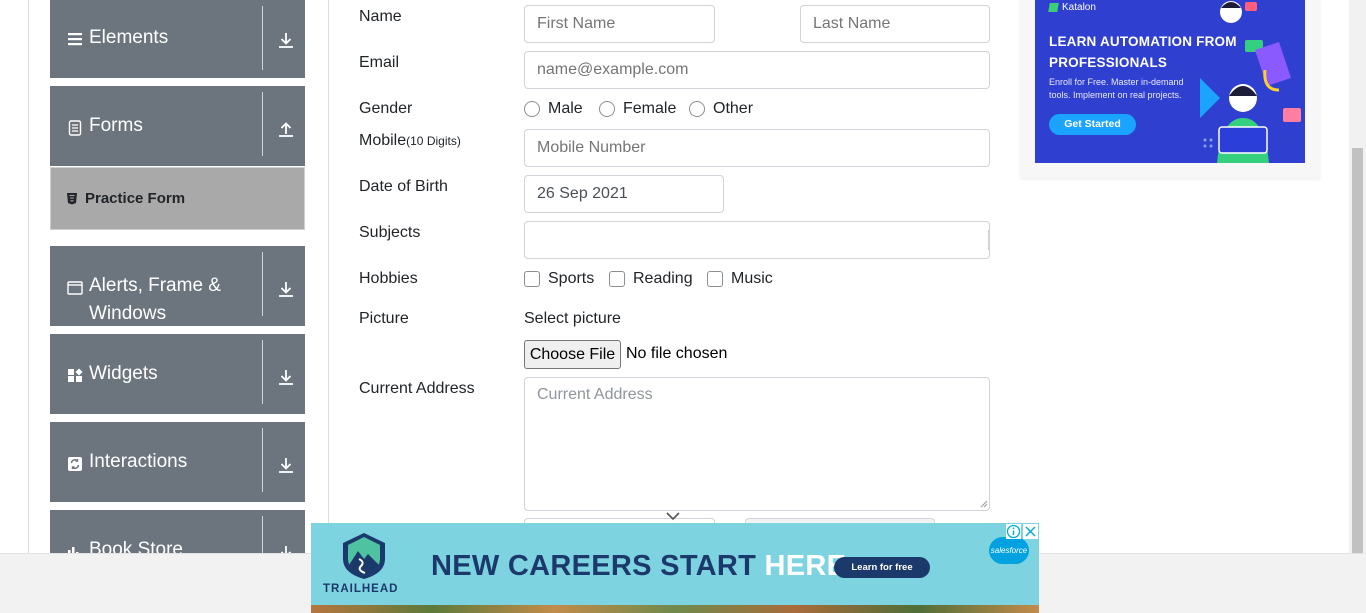 The height and width of the screenshot is (613, 1366). Describe the element at coordinates (598, 566) in the screenshot. I see `ad-headline-part-a: NEW CAREERS START` at that location.